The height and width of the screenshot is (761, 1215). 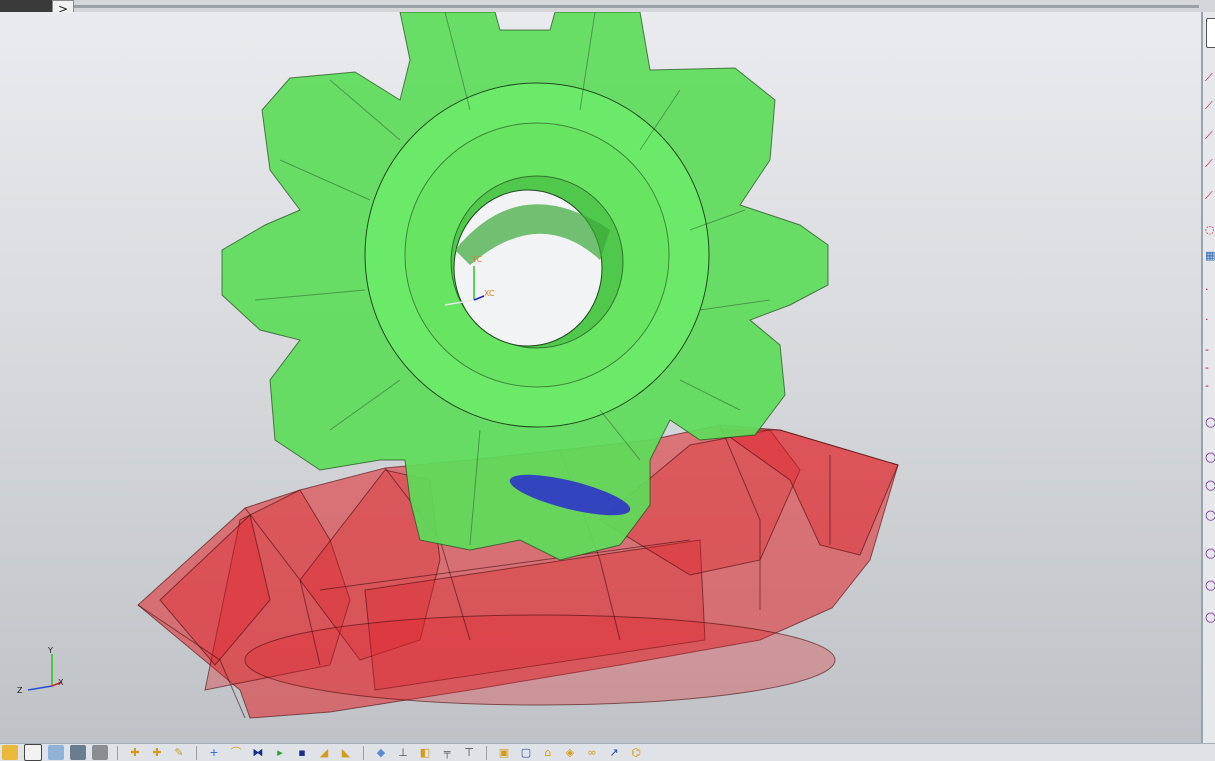 I want to click on ellipse-icon: ◌, so click(x=1210, y=230).